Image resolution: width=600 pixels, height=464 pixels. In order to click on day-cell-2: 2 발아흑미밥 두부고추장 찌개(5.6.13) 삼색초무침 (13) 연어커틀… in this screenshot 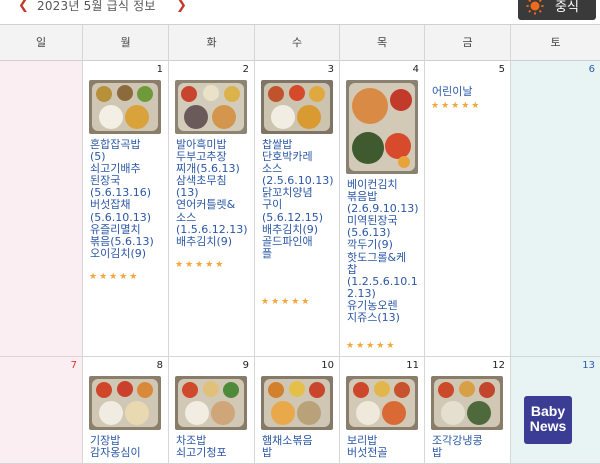, I will do `click(212, 209)`.